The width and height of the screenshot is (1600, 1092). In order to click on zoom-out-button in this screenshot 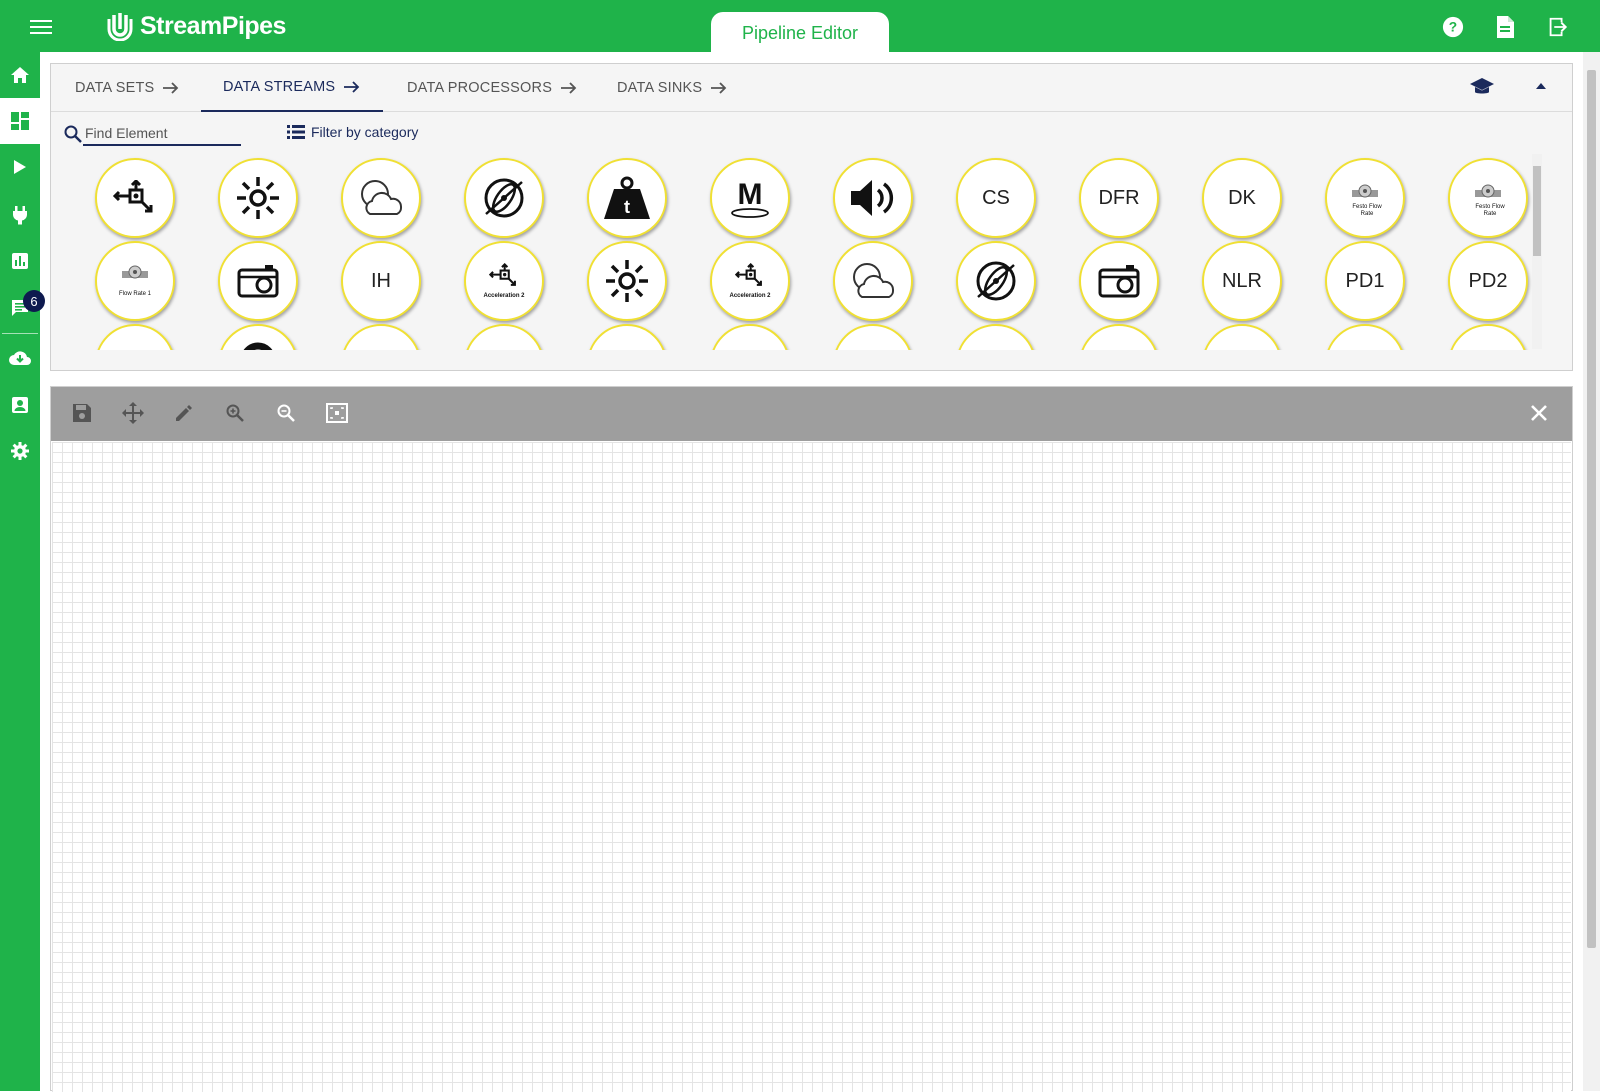, I will do `click(286, 413)`.